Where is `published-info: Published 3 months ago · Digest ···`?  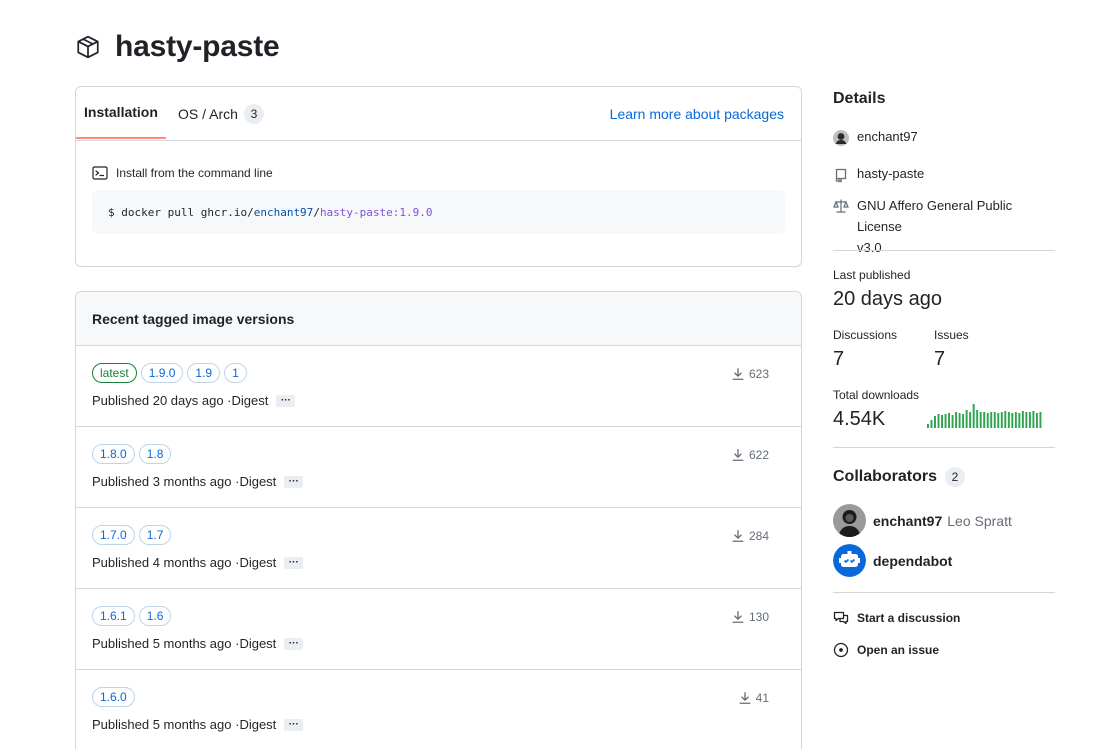
published-info: Published 3 months ago · Digest ··· is located at coordinates (198, 481).